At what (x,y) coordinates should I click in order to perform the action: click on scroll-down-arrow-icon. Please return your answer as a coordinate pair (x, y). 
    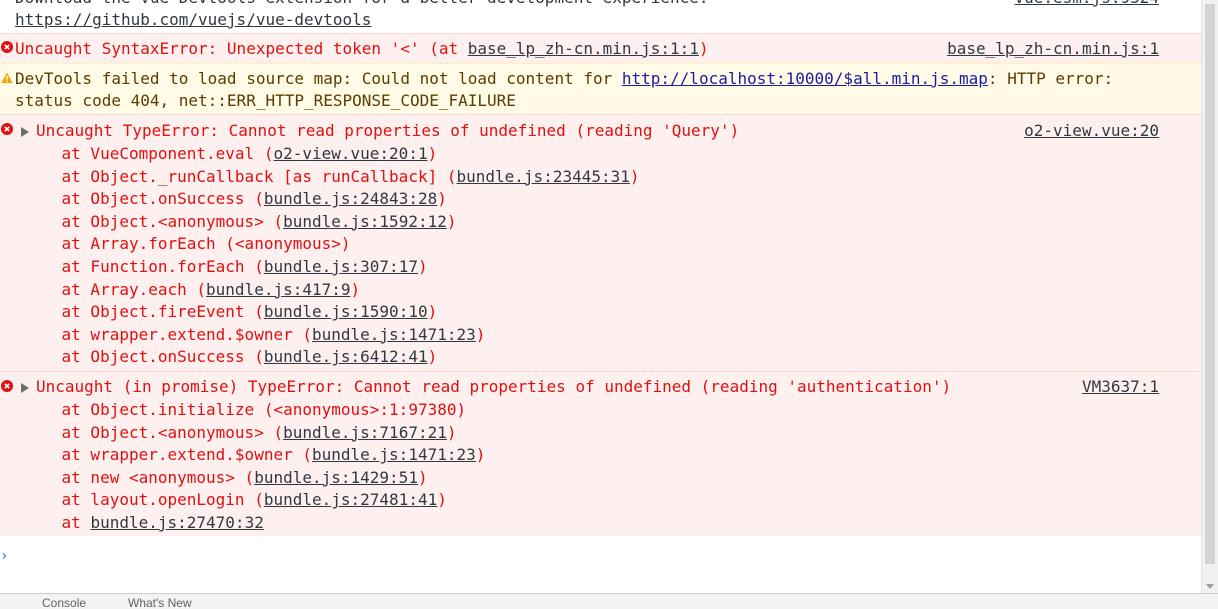
    Looking at the image, I should click on (1210, 586).